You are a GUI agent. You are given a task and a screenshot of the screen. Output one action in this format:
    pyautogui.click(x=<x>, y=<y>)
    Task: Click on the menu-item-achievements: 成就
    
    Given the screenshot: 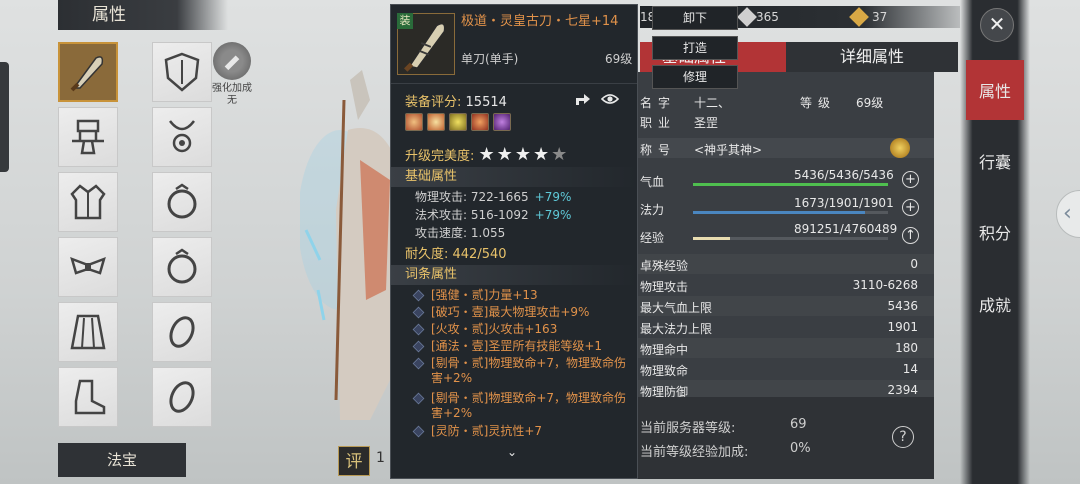 What is the action you would take?
    pyautogui.click(x=995, y=304)
    